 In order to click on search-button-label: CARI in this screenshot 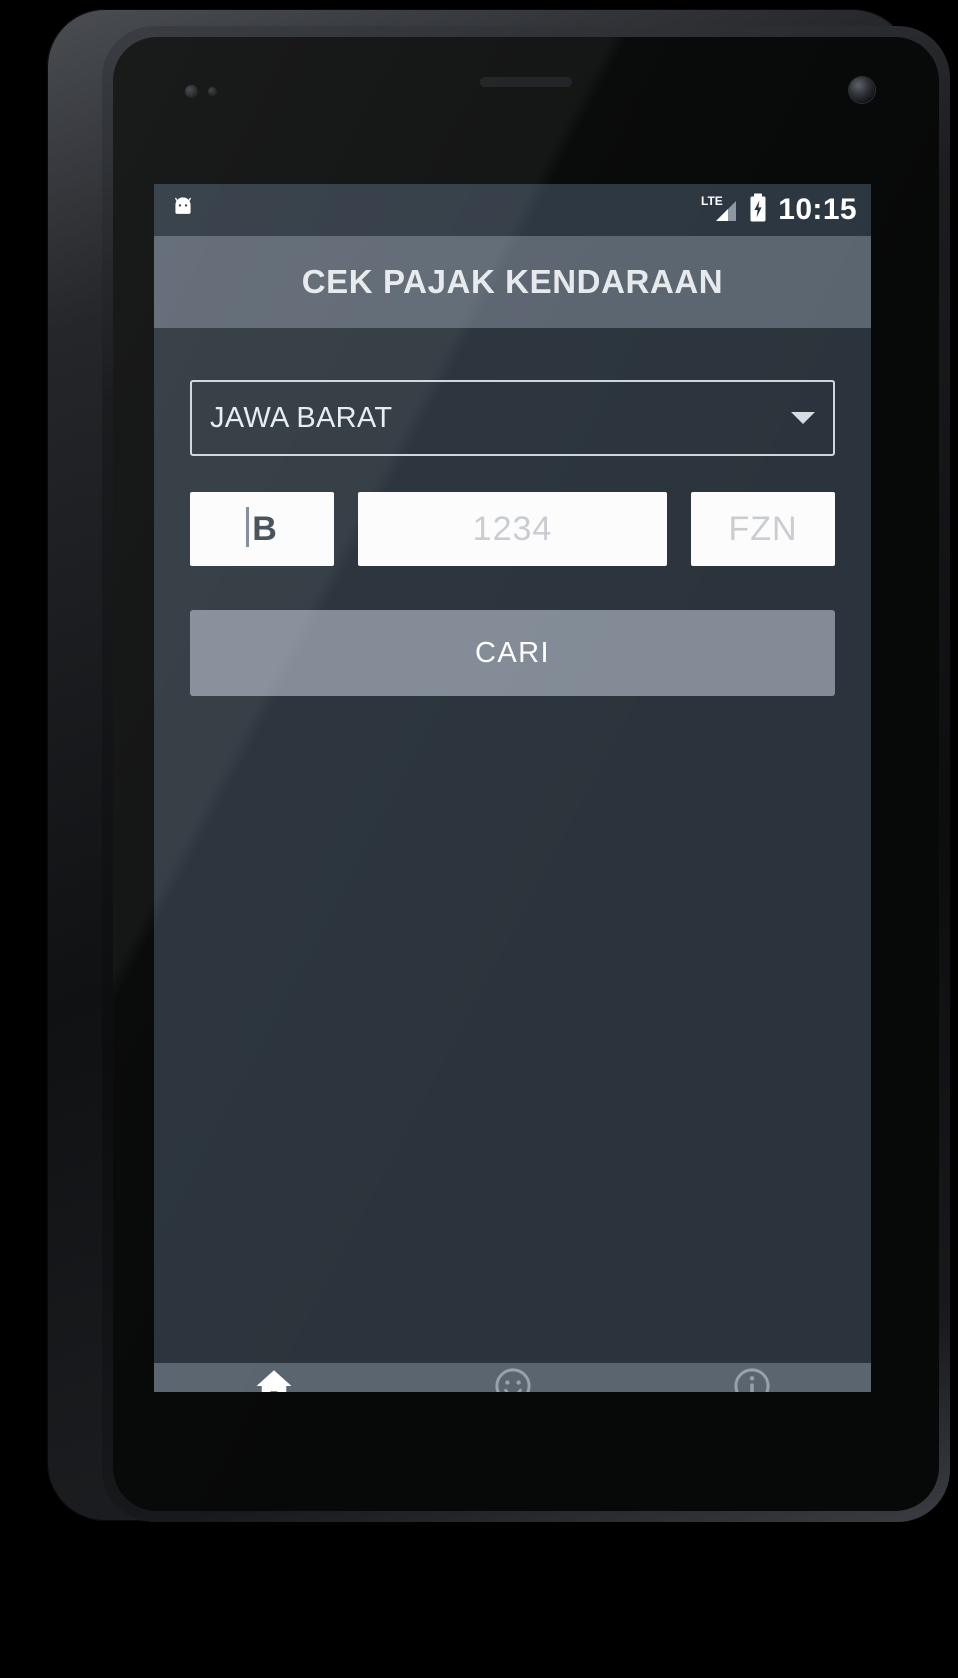, I will do `click(512, 652)`.